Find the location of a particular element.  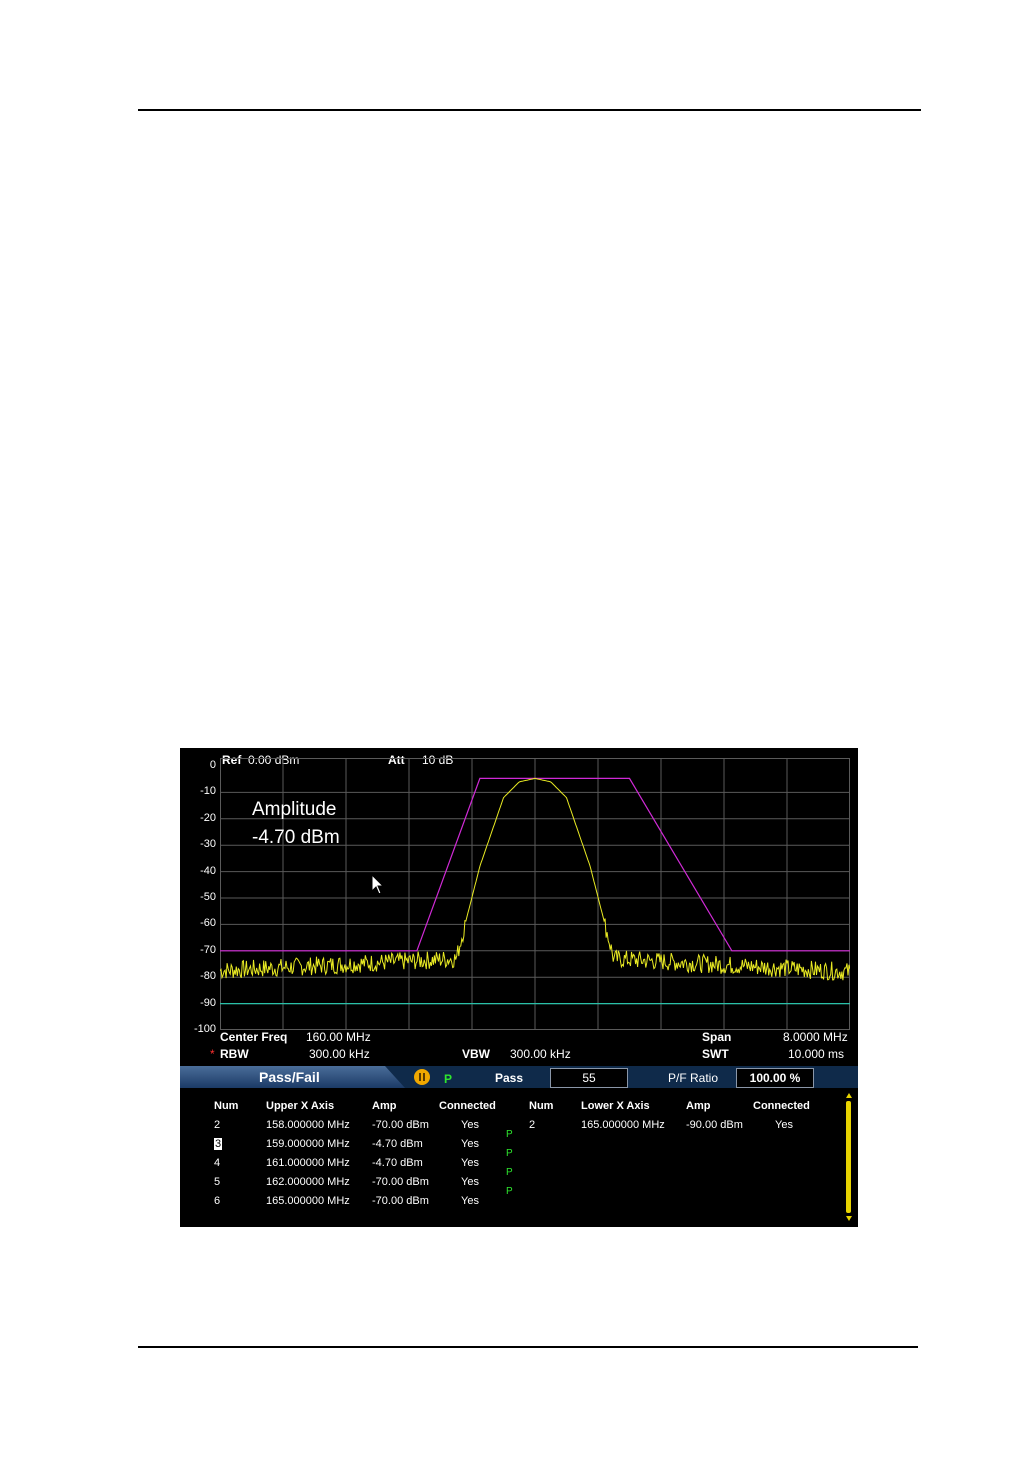

upper-table-header: Amp is located at coordinates (384, 1106).